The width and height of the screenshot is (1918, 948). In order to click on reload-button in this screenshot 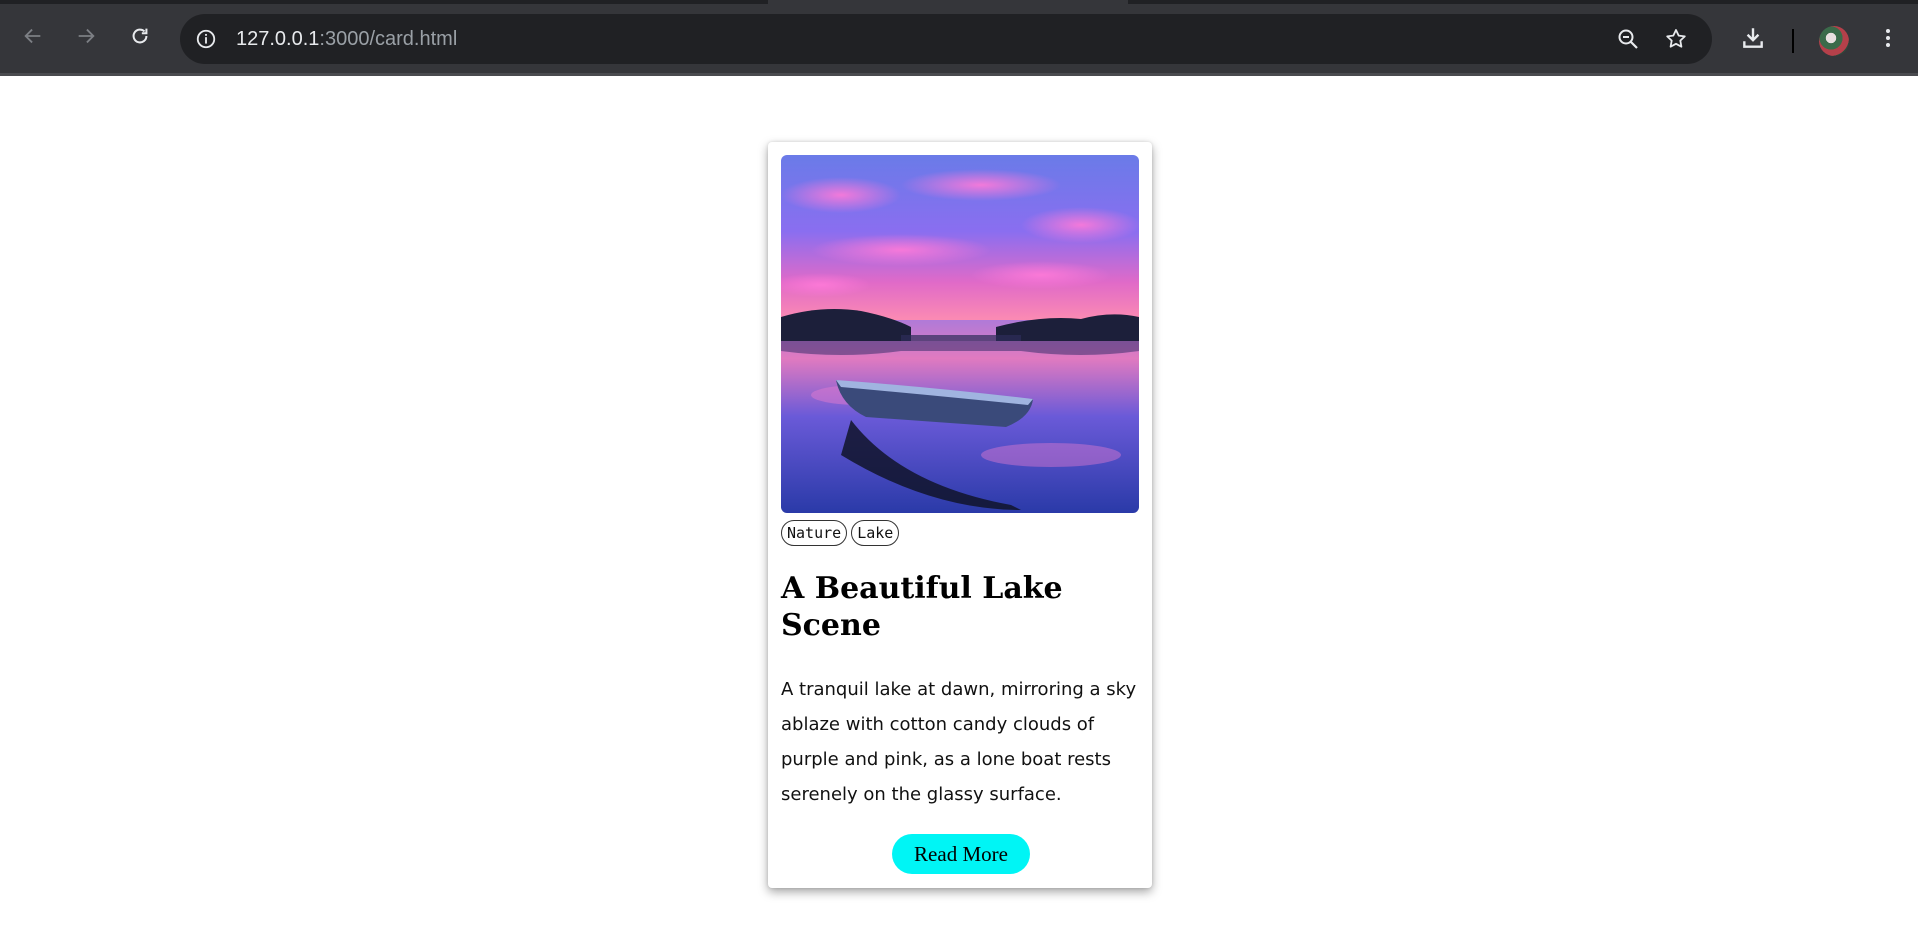, I will do `click(140, 38)`.